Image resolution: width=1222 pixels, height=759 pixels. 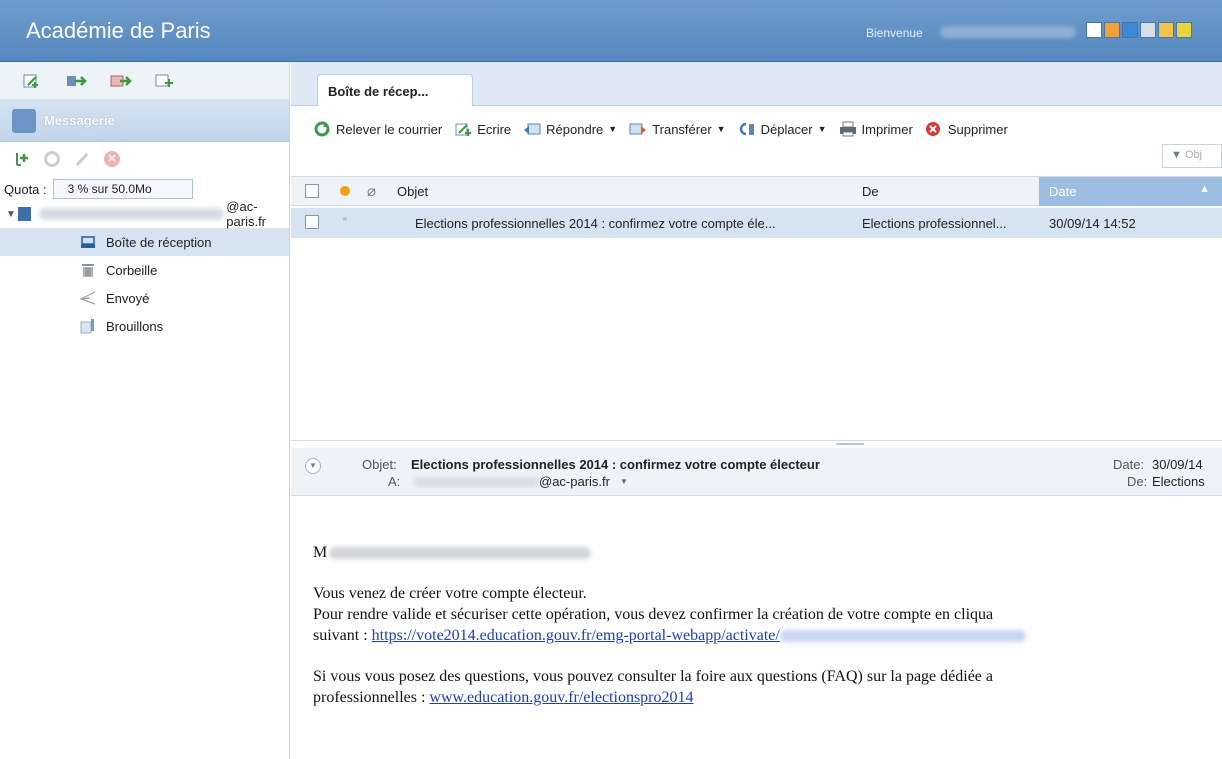 What do you see at coordinates (850, 444) in the screenshot?
I see `splitter-grip` at bounding box center [850, 444].